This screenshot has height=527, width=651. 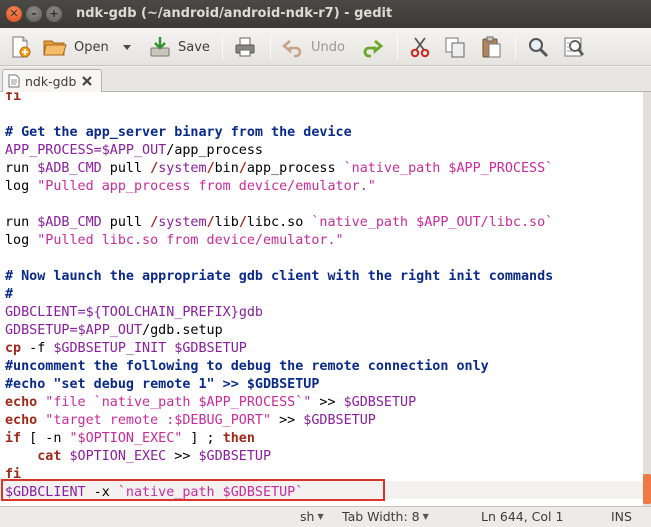 What do you see at coordinates (202, 438) in the screenshot?
I see `code-token: ] ;` at bounding box center [202, 438].